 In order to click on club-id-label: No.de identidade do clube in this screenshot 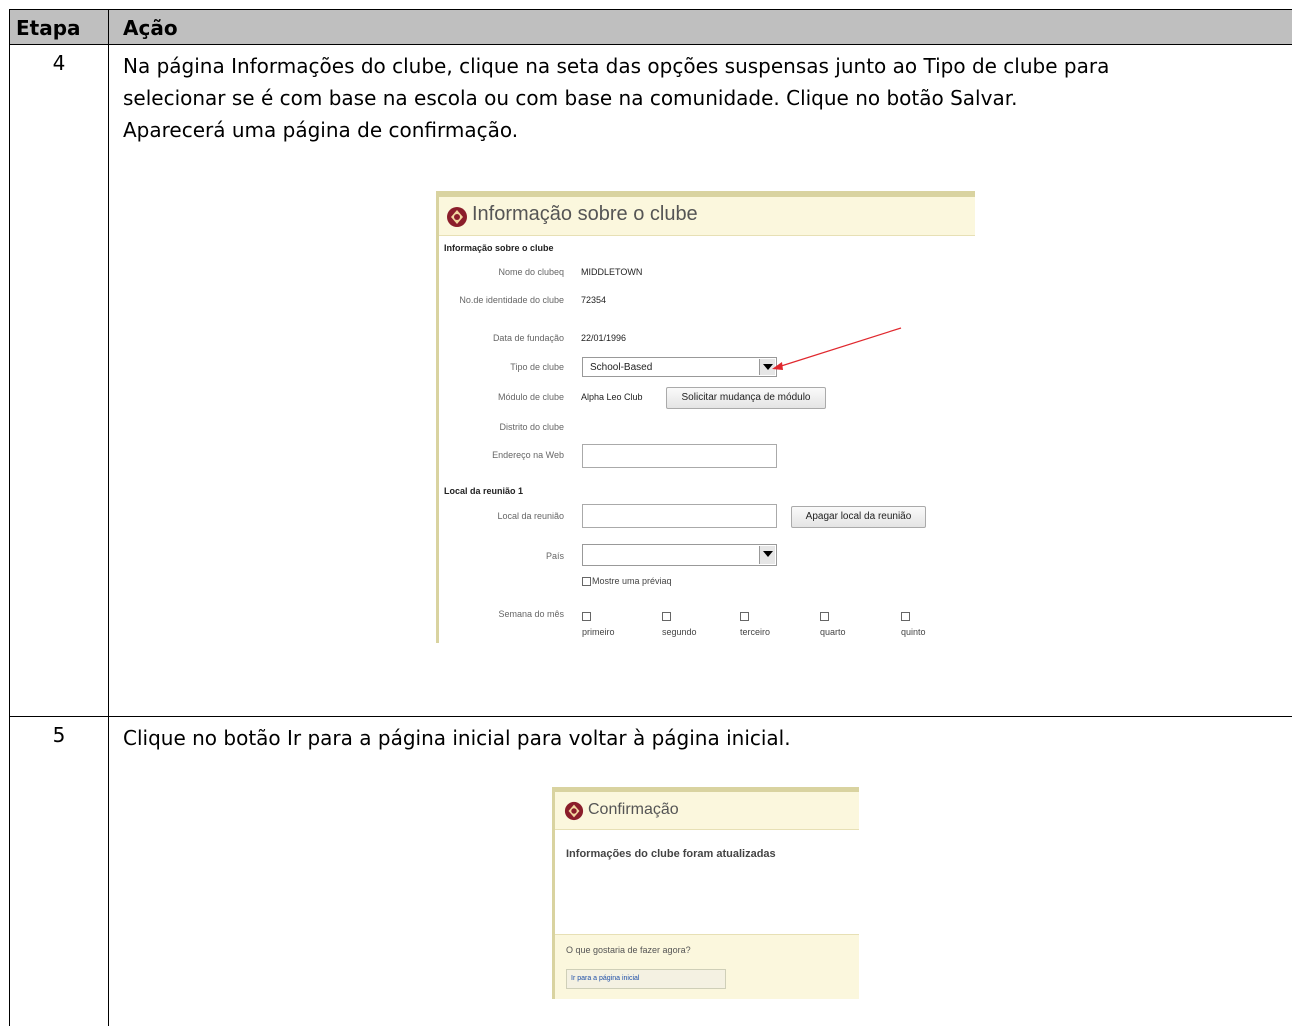, I will do `click(511, 300)`.